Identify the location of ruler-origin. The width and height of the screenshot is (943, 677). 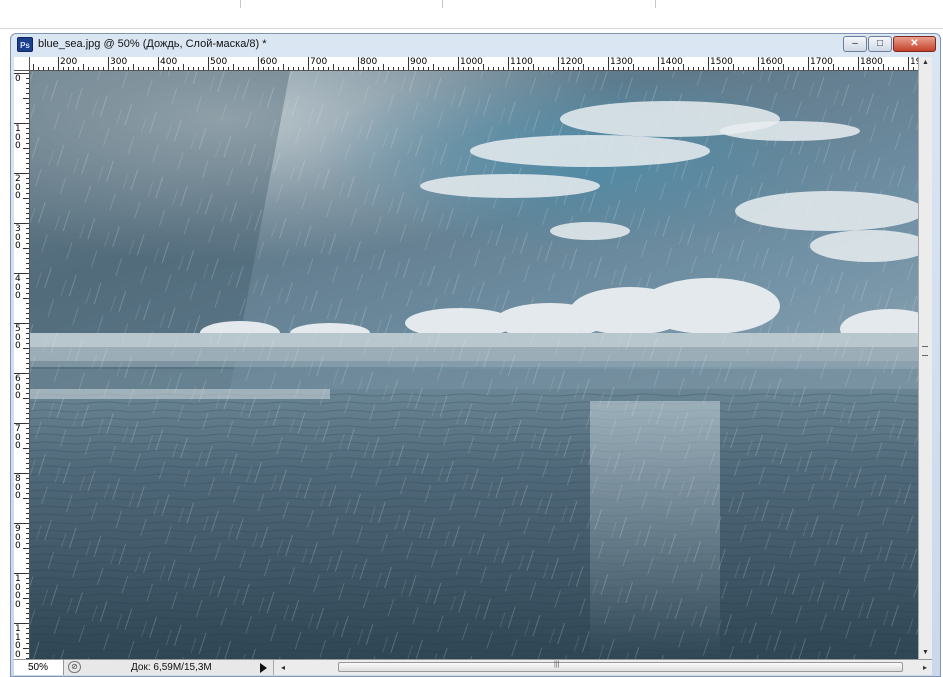
(22, 64).